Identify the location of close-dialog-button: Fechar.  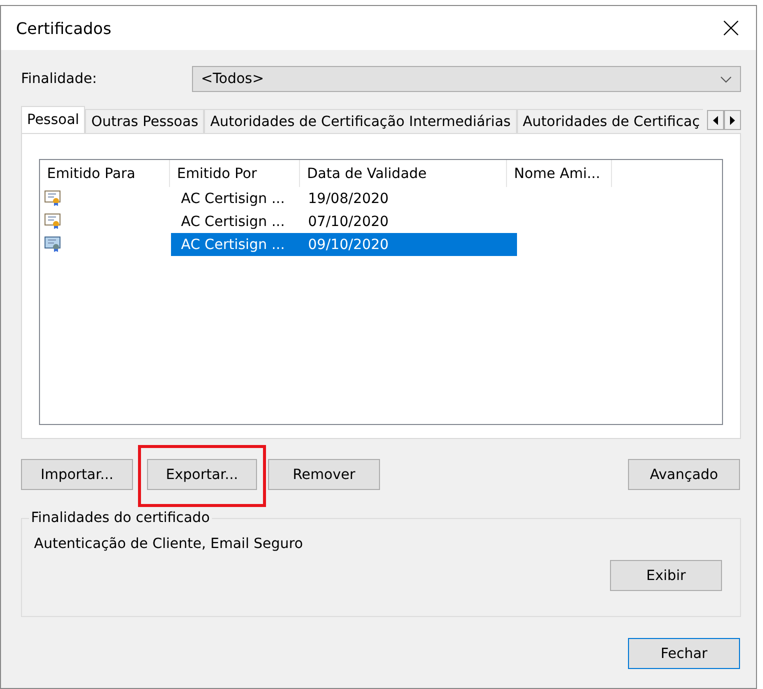
(684, 653).